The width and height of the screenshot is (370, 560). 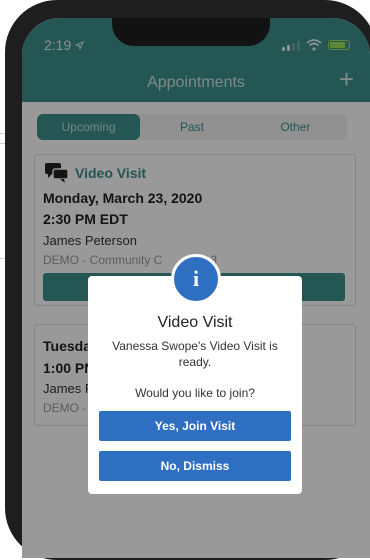 What do you see at coordinates (195, 426) in the screenshot?
I see `join-visit-confirm-button: Yes, Join Visit` at bounding box center [195, 426].